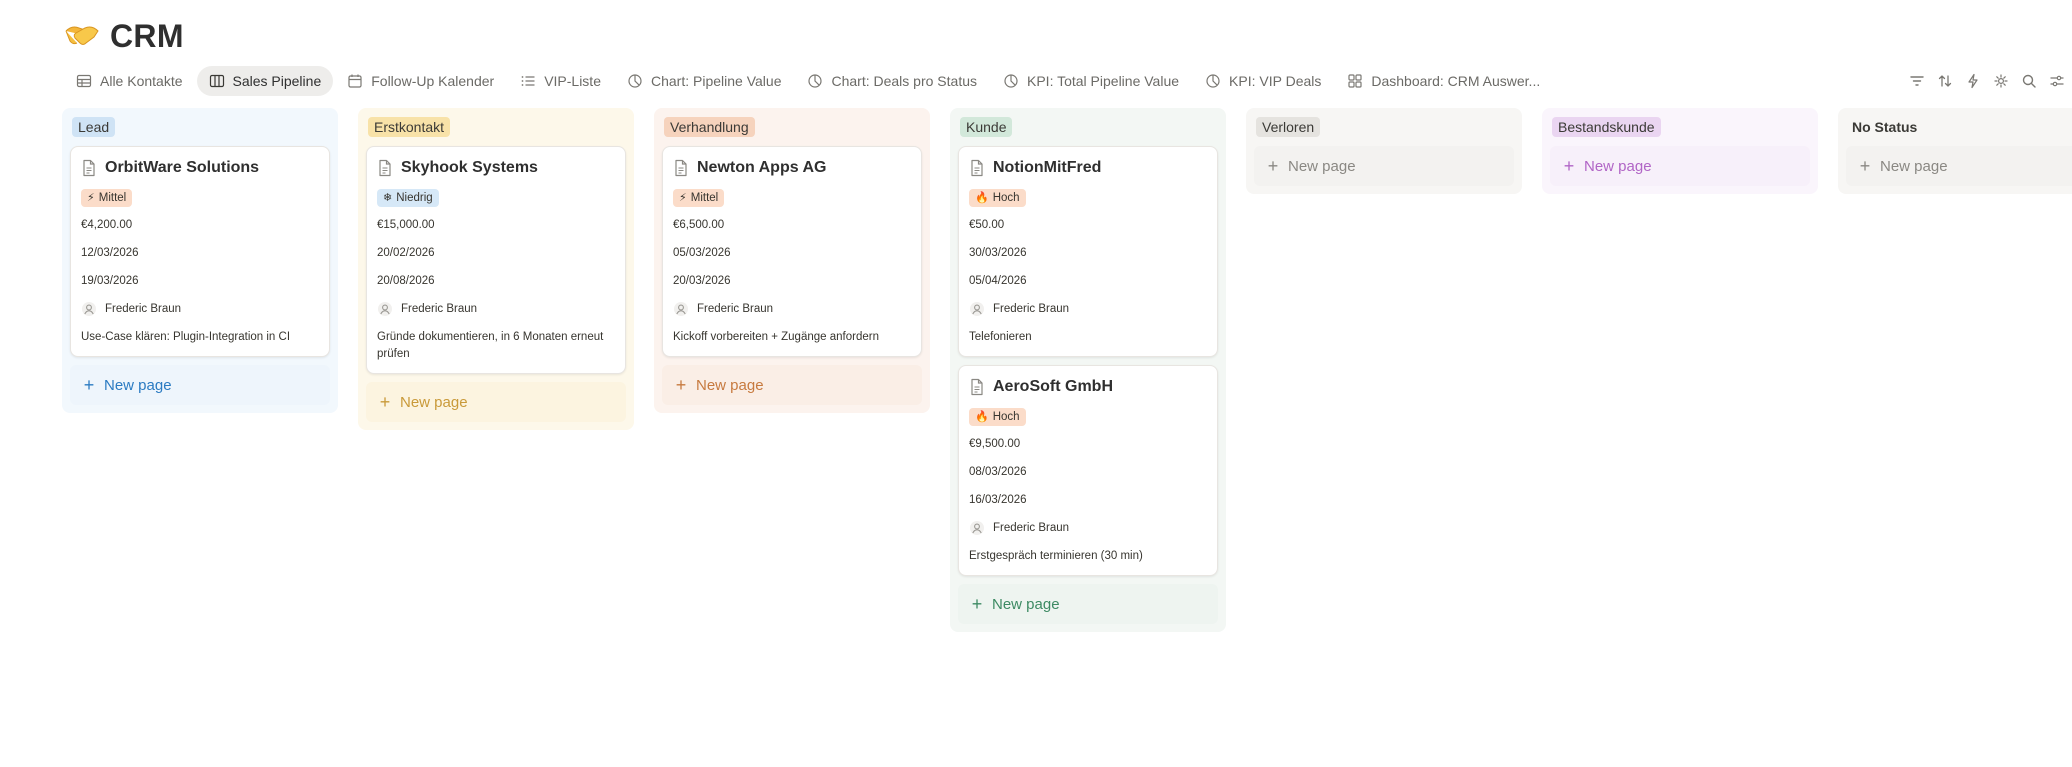 Image resolution: width=2072 pixels, height=767 pixels. What do you see at coordinates (1945, 81) in the screenshot?
I see `sort-icon` at bounding box center [1945, 81].